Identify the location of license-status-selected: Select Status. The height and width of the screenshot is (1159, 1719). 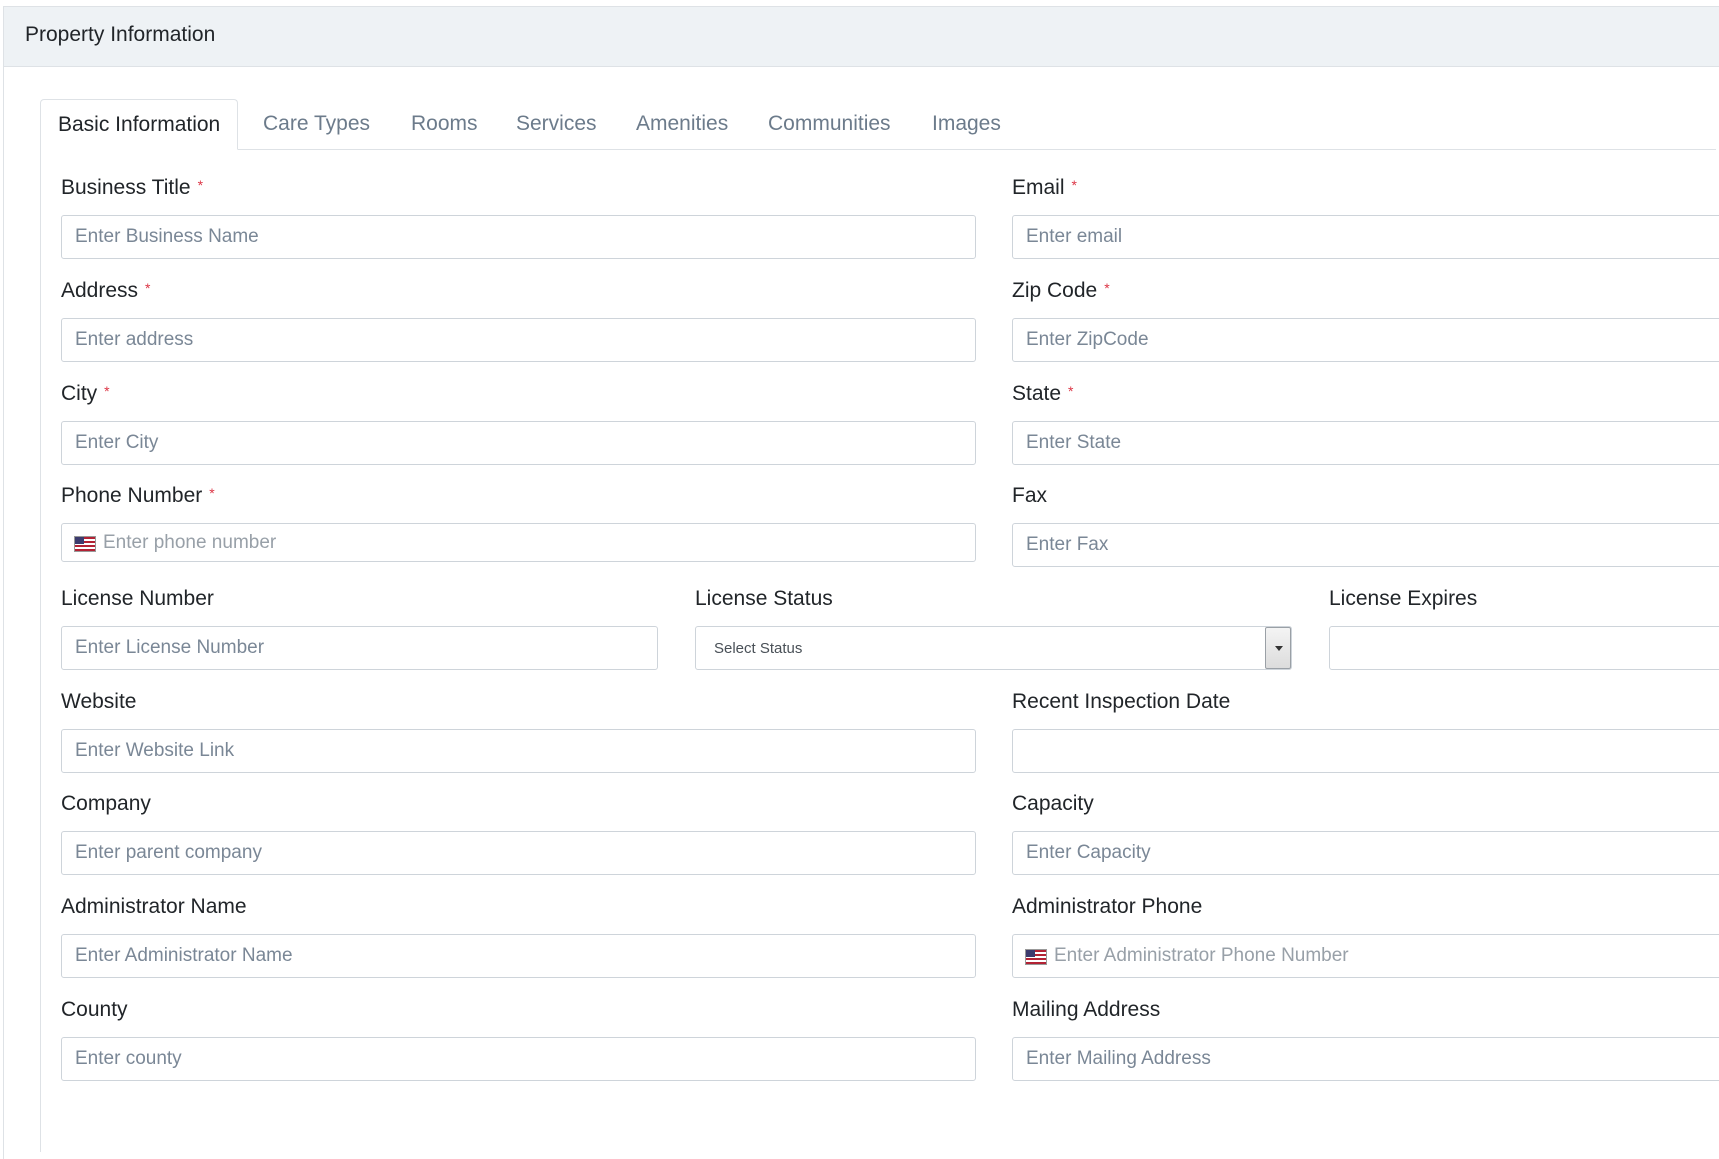
(758, 648).